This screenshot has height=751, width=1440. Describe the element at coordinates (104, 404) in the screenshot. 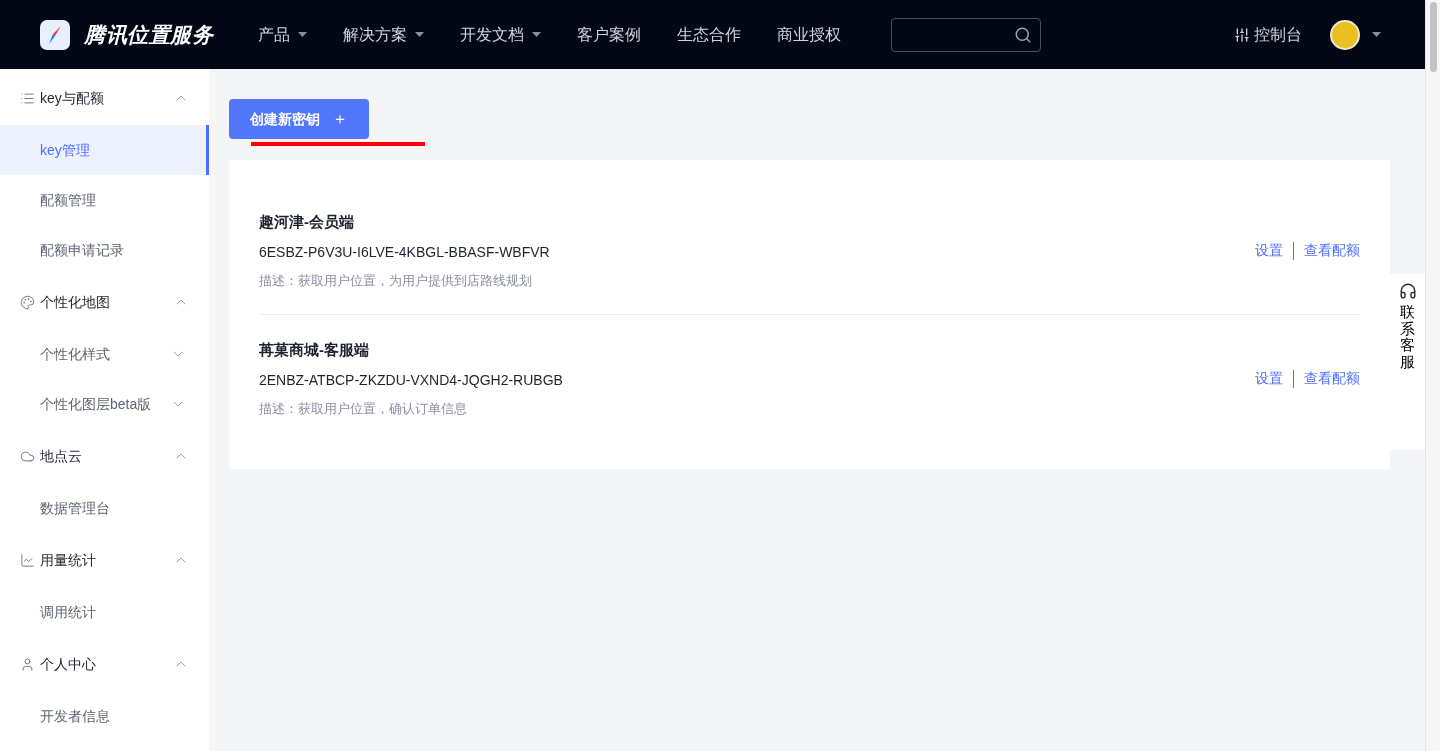

I see `sidebar-item: 个性化图层beta版` at that location.